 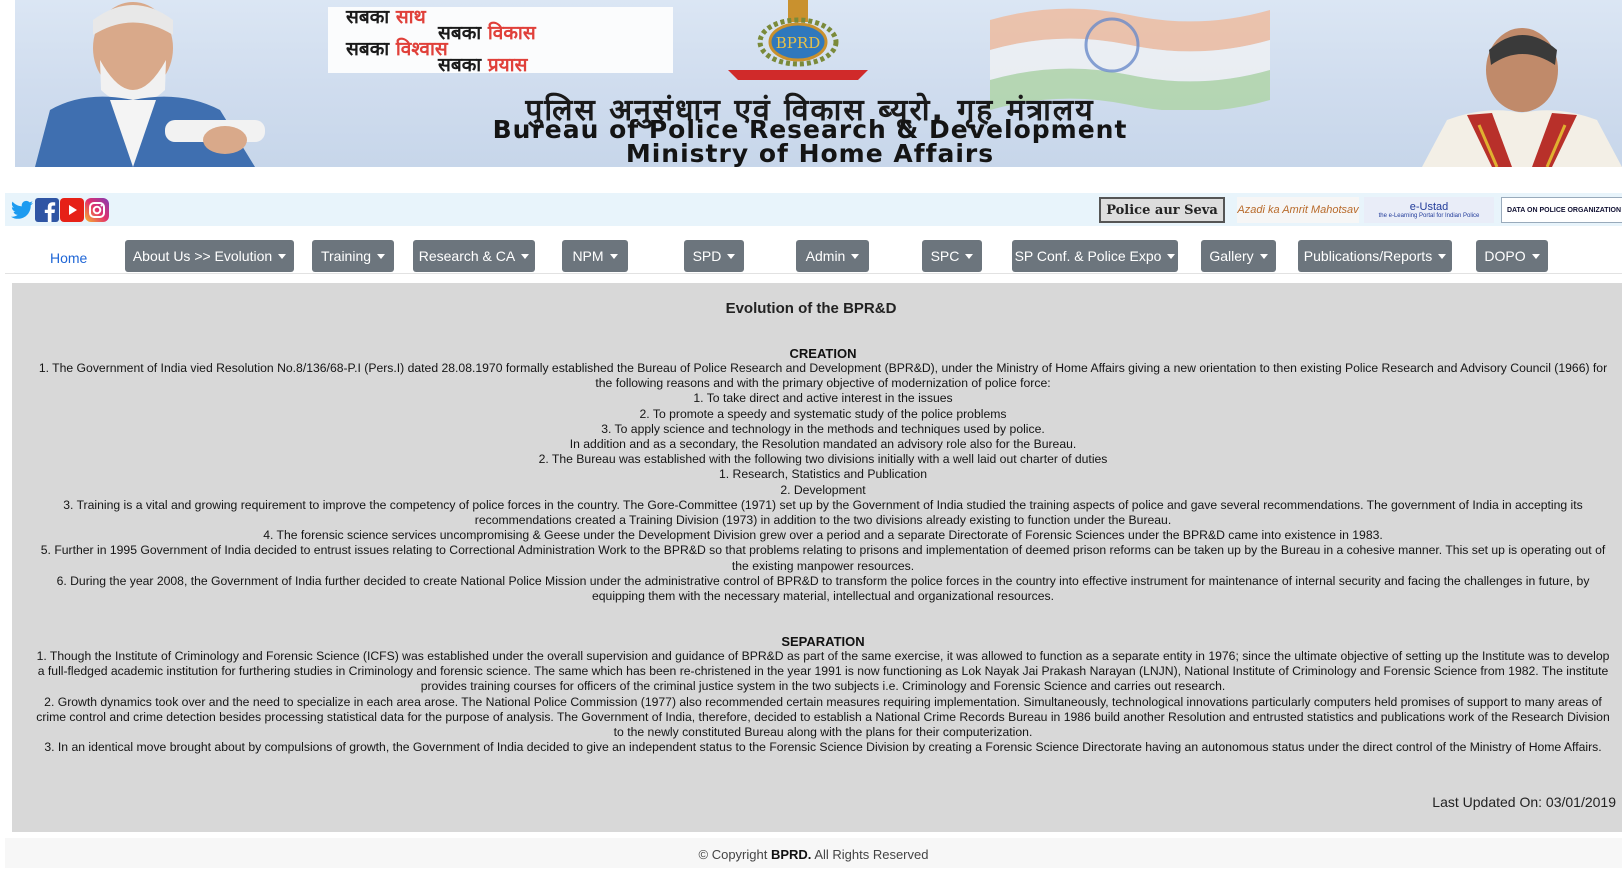 I want to click on page-title: Evolution of the BPR&D, so click(x=811, y=308).